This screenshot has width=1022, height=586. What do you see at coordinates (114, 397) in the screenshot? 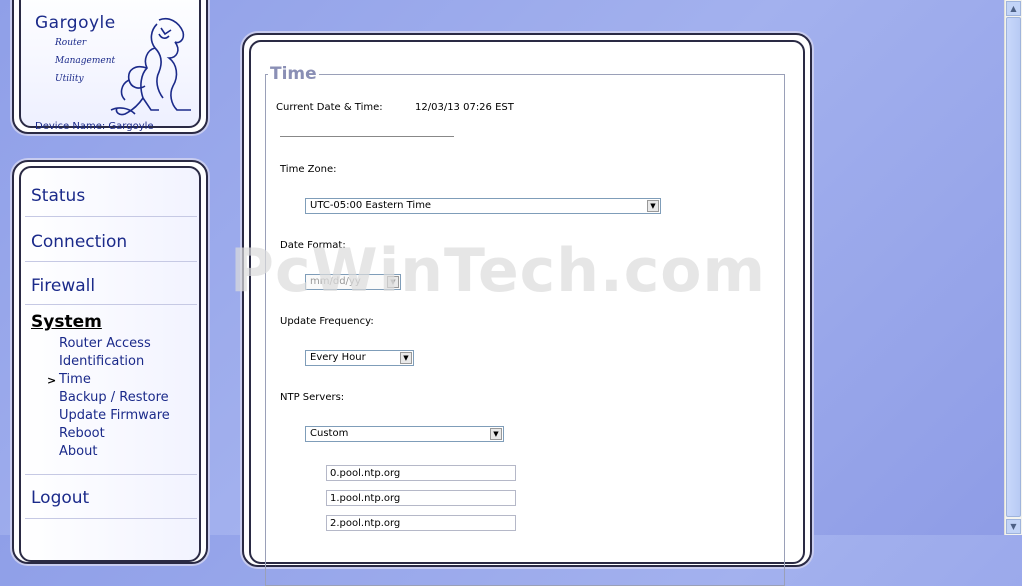
I see `nav-subitem-backup-restore: Backup / Restore` at bounding box center [114, 397].